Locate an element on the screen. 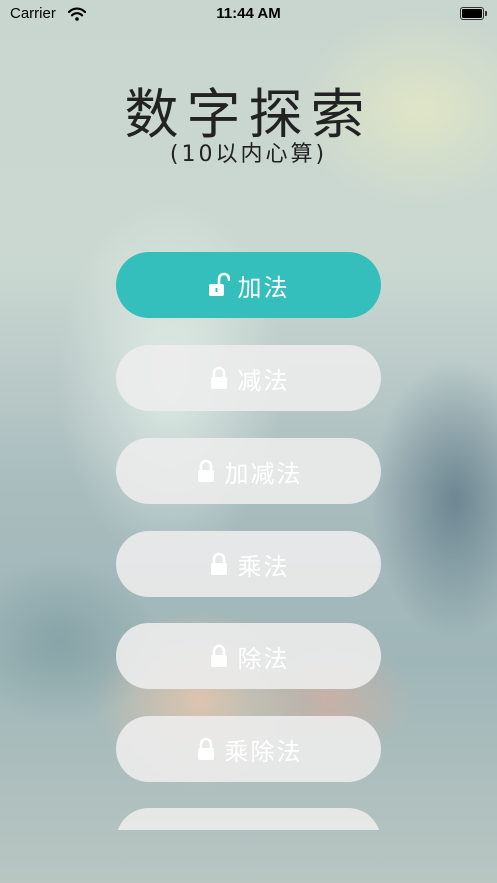 This screenshot has height=883, width=497. clock-time: 11:44 AM is located at coordinates (248, 13).